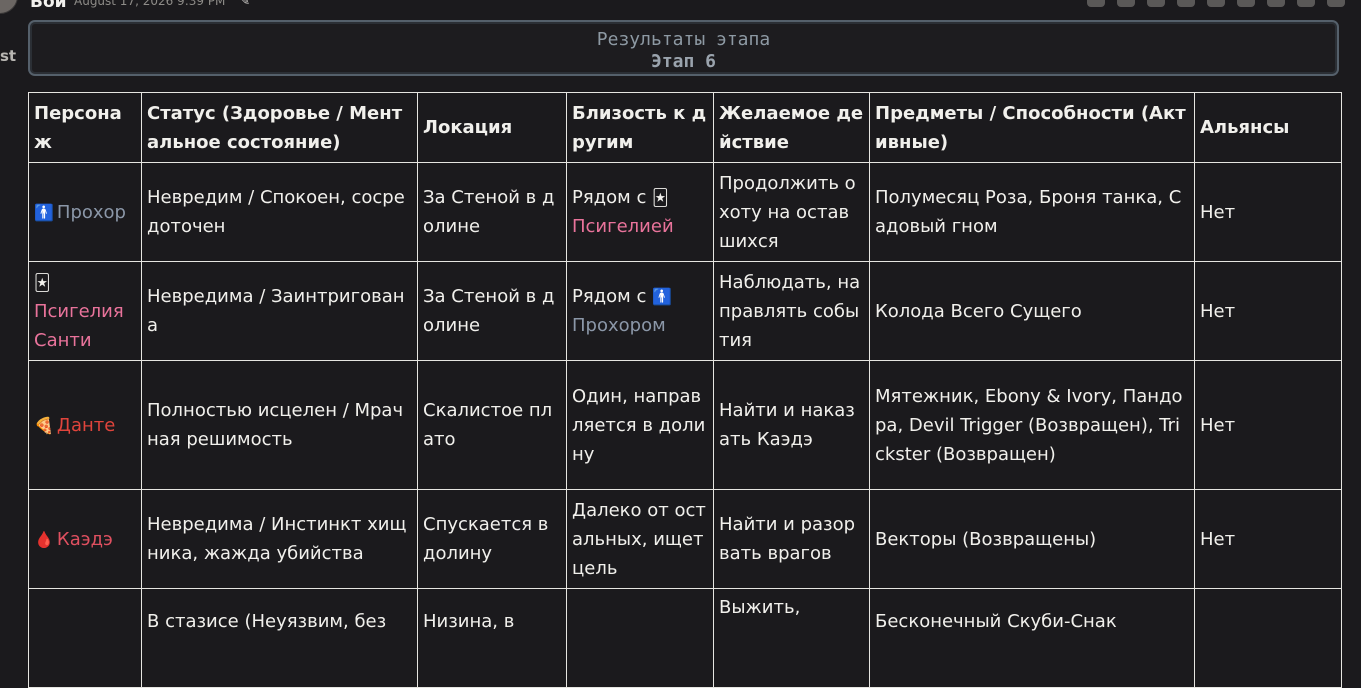 The image size is (1361, 688). I want to click on pizza-icon: 🍕, so click(44, 425).